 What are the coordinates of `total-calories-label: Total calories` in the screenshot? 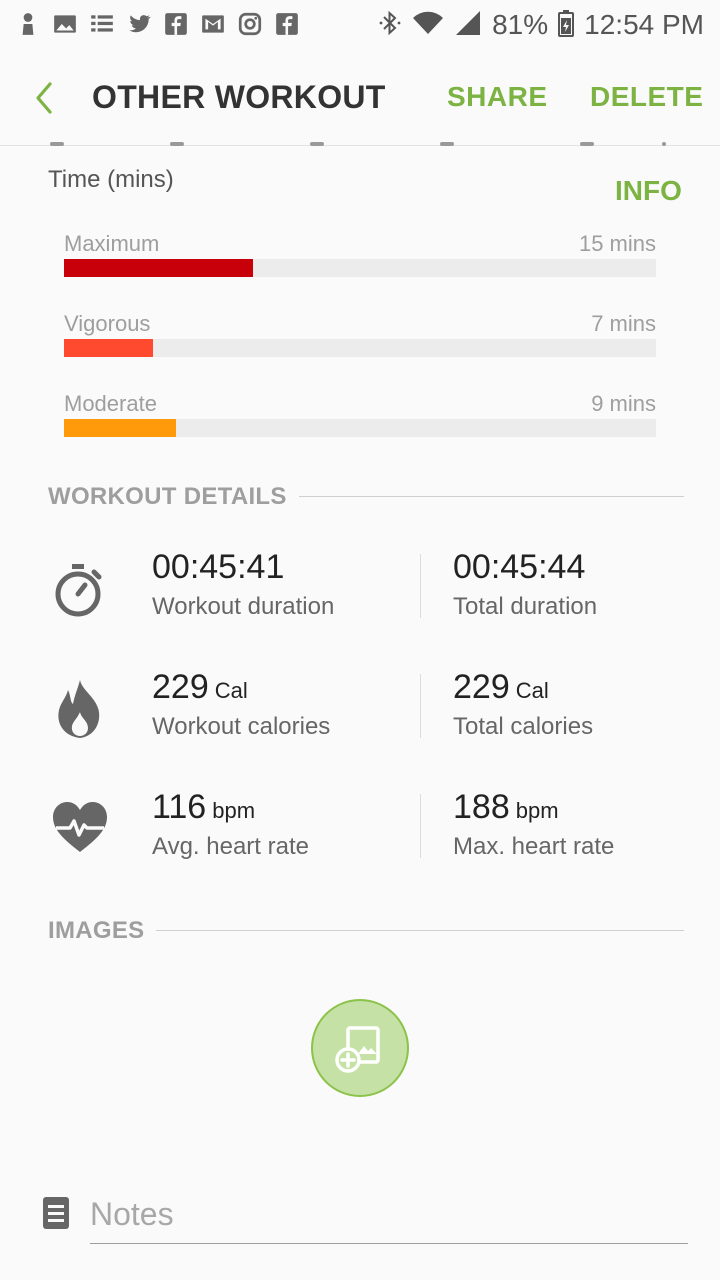 It's located at (523, 726).